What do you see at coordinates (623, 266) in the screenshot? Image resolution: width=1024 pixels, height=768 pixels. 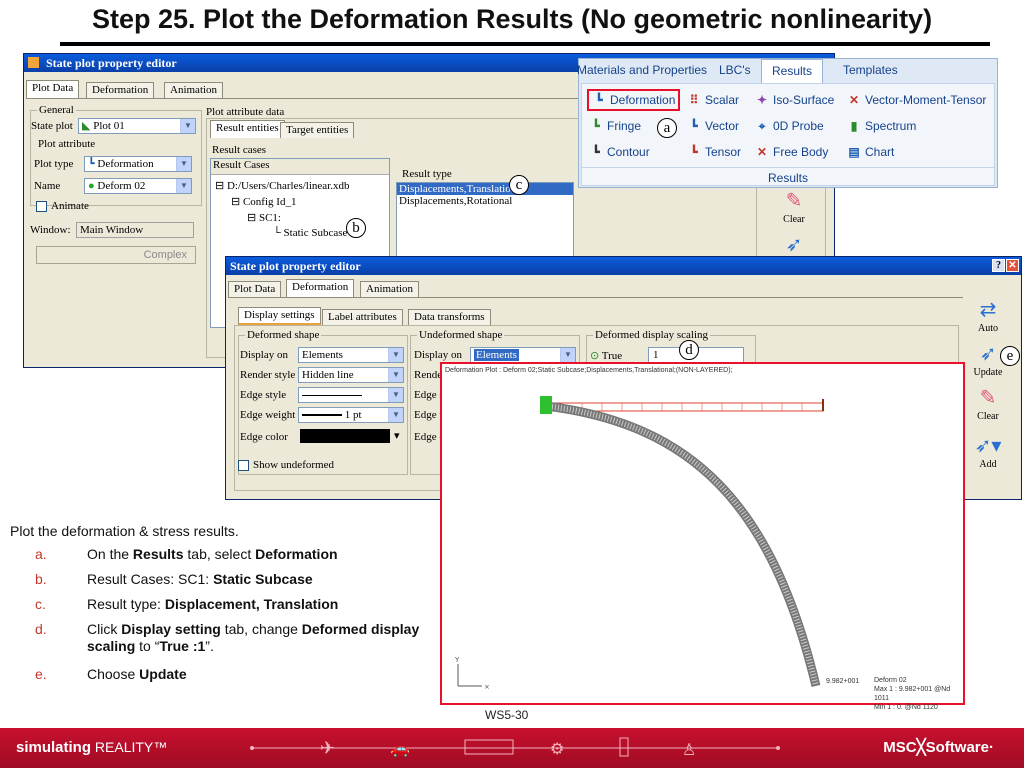 I see `window-2-titlebar: State plot property editor ? ✕` at bounding box center [623, 266].